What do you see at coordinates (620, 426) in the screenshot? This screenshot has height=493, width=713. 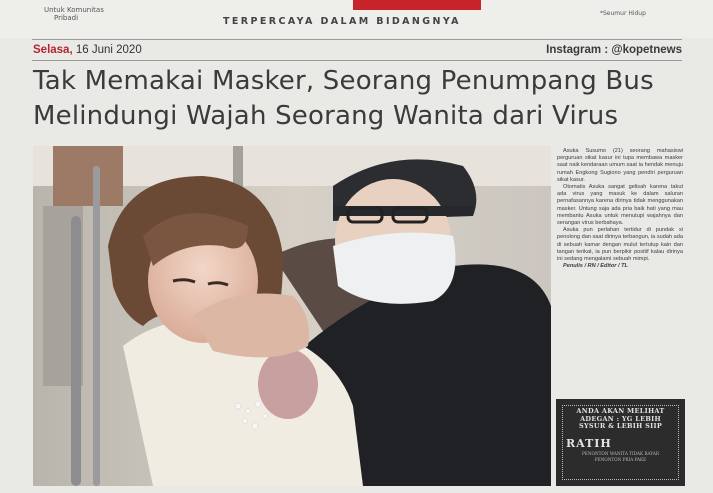 I see `ad-line-3: SYSUR & LEBIH SIIP` at bounding box center [620, 426].